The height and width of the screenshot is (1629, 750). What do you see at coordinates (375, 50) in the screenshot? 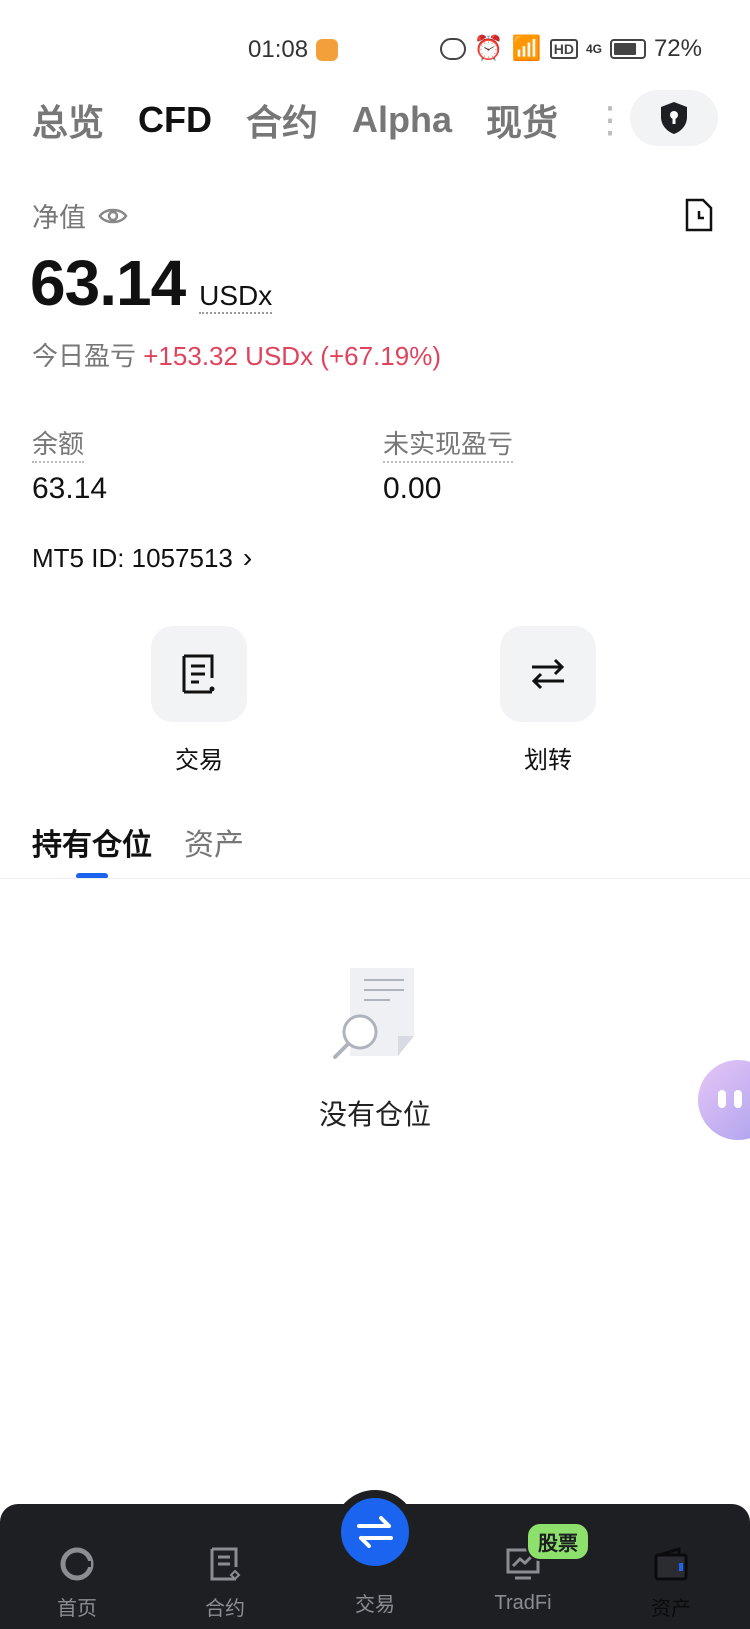
I see `status-bar: 01:08 ⏰ 📶 HD 4G 72%` at bounding box center [375, 50].